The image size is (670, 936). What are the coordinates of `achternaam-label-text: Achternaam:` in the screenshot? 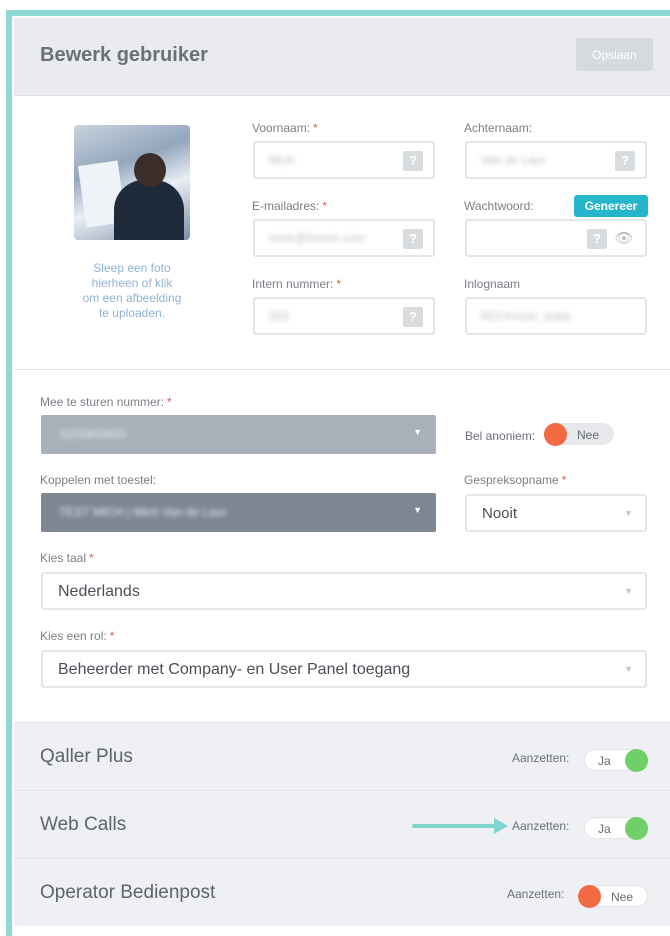 It's located at (498, 128).